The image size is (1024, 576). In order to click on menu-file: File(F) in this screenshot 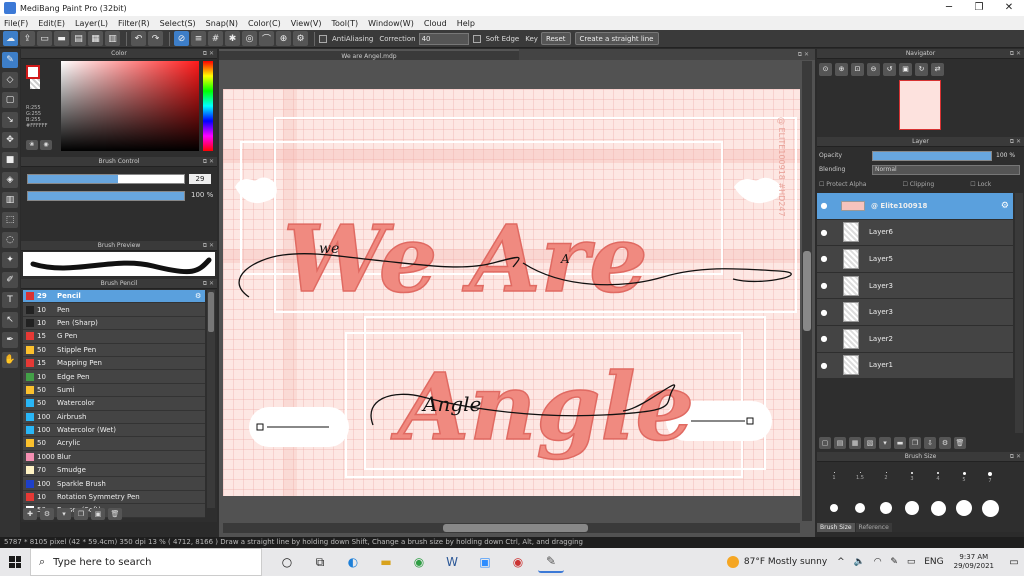, I will do `click(17, 23)`.